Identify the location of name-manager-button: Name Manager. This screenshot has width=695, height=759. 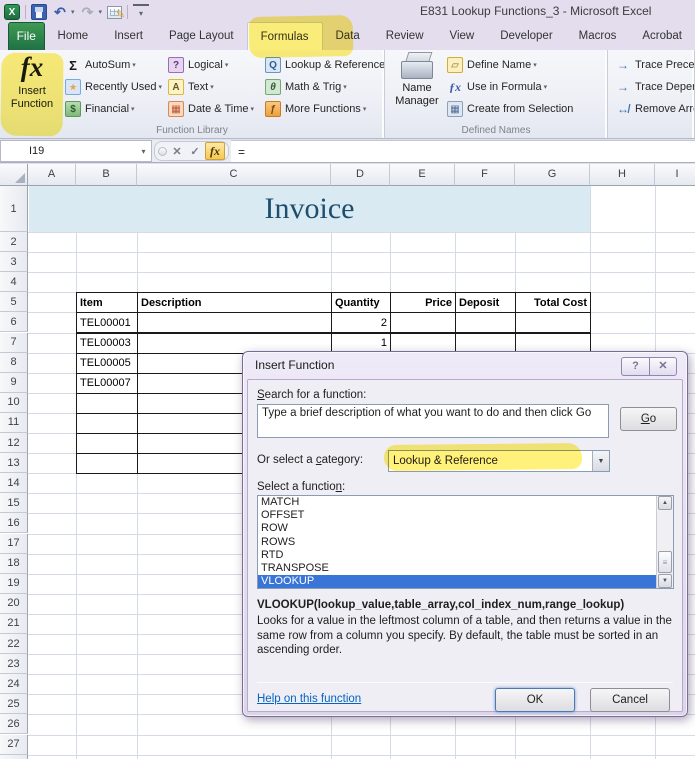
(417, 79).